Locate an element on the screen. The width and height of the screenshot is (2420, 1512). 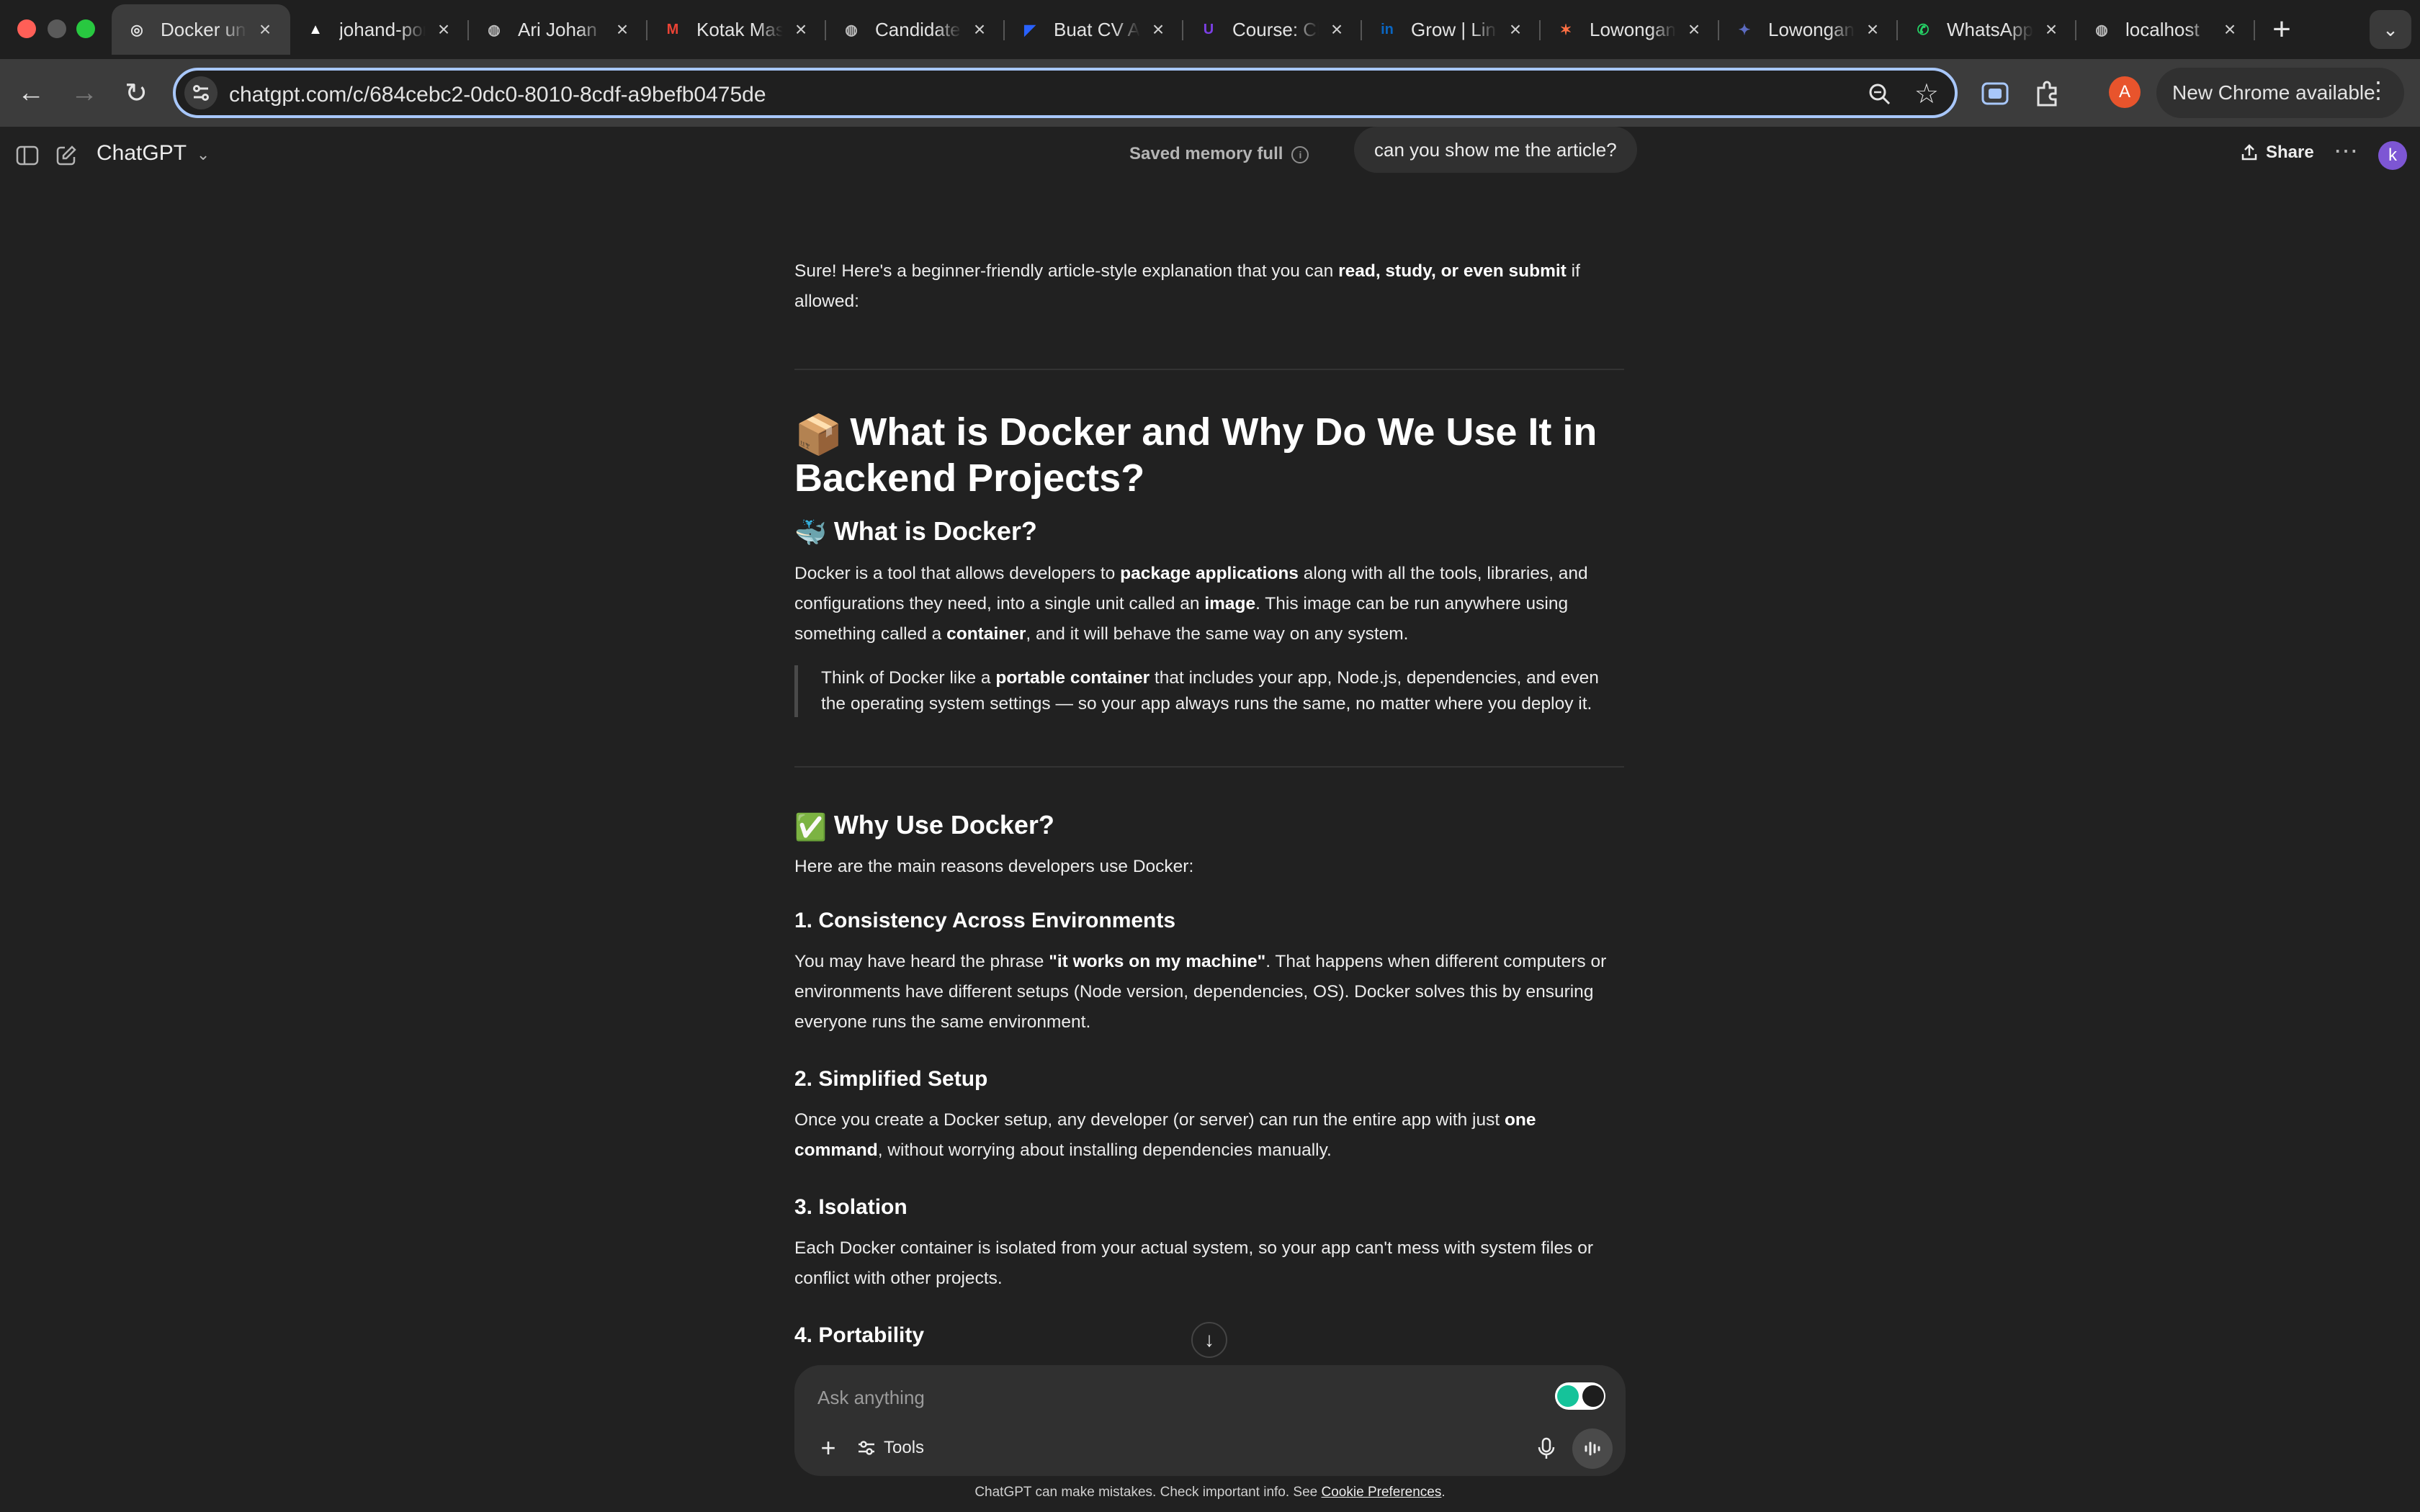
user-avatar: k is located at coordinates (2392, 155).